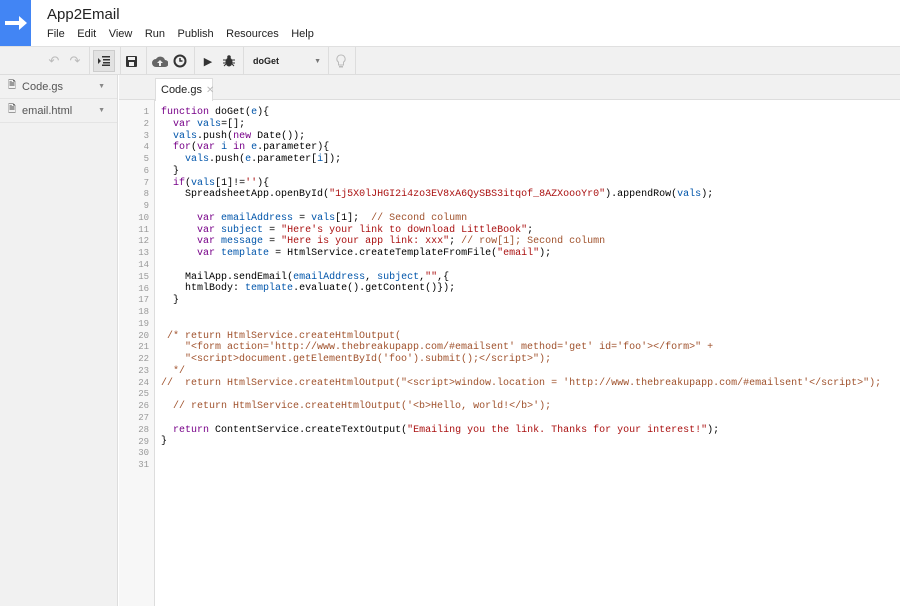  Describe the element at coordinates (143, 359) in the screenshot. I see `line-number: 22` at that location.